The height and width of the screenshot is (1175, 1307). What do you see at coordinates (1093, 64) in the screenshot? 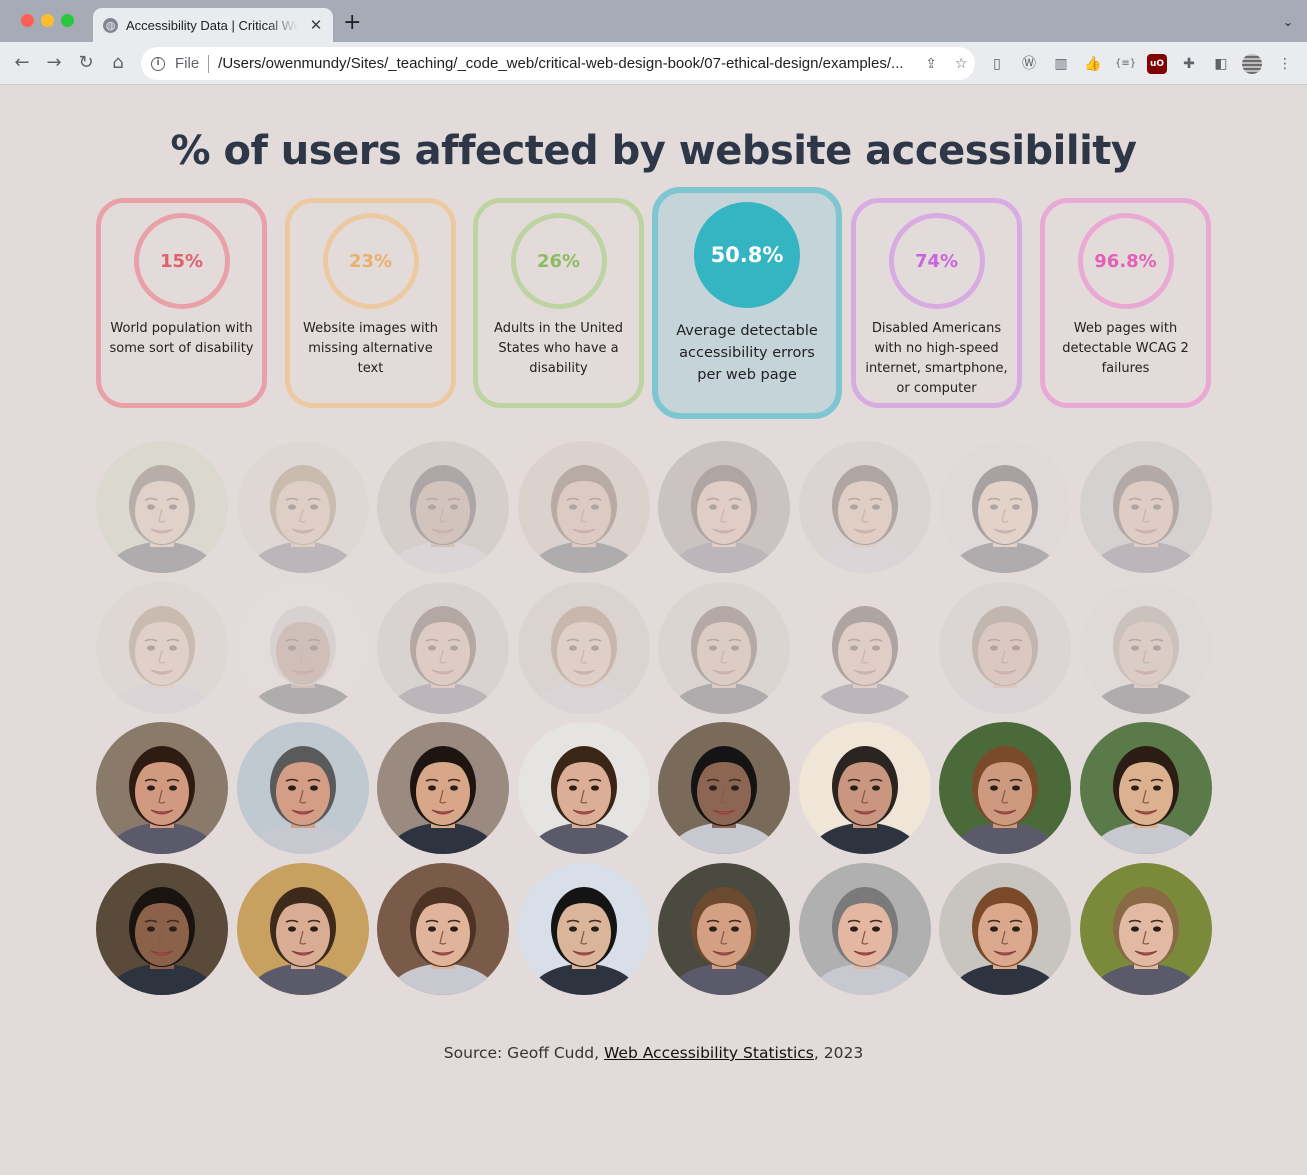
I see `thumbs-up-extension-icon: 👍` at bounding box center [1093, 64].